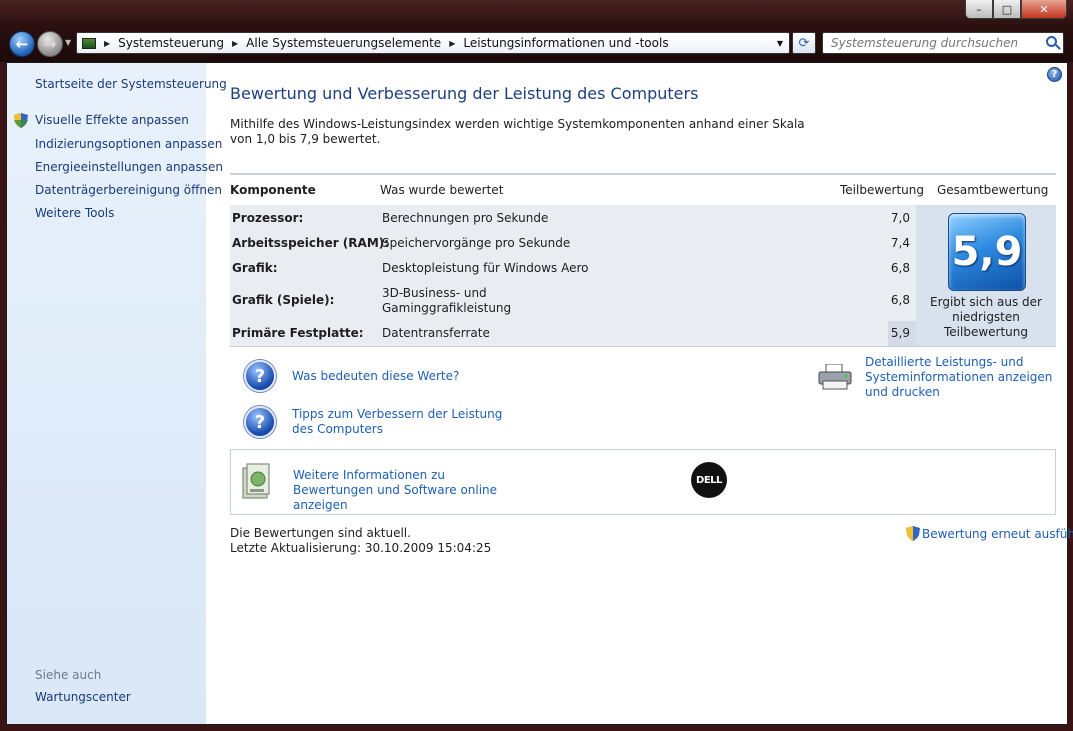  What do you see at coordinates (979, 9) in the screenshot?
I see `minimize-button: –` at bounding box center [979, 9].